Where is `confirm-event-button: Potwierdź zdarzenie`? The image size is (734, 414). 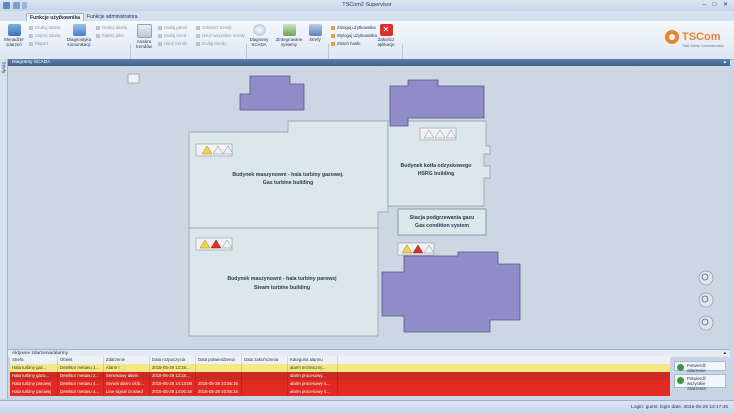
confirm-event-button: Potwierdź zdarzenie is located at coordinates (700, 367).